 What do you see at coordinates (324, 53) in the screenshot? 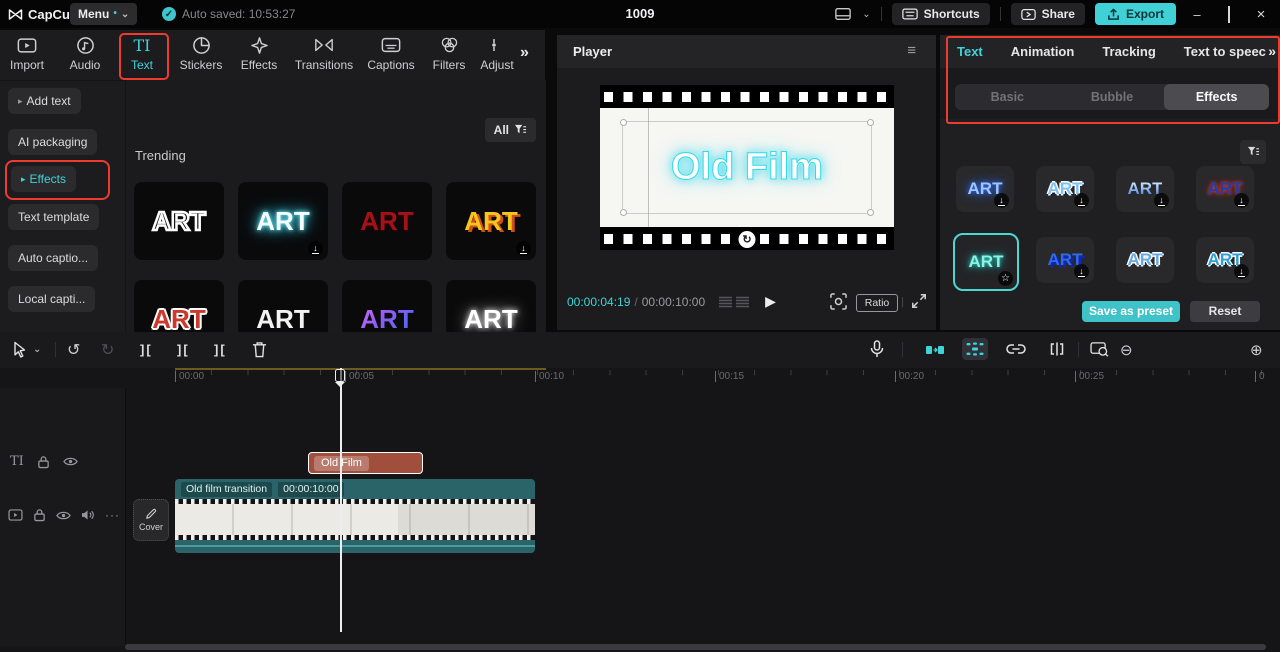
I see `ribbon-item-transitions: Transitions` at bounding box center [324, 53].